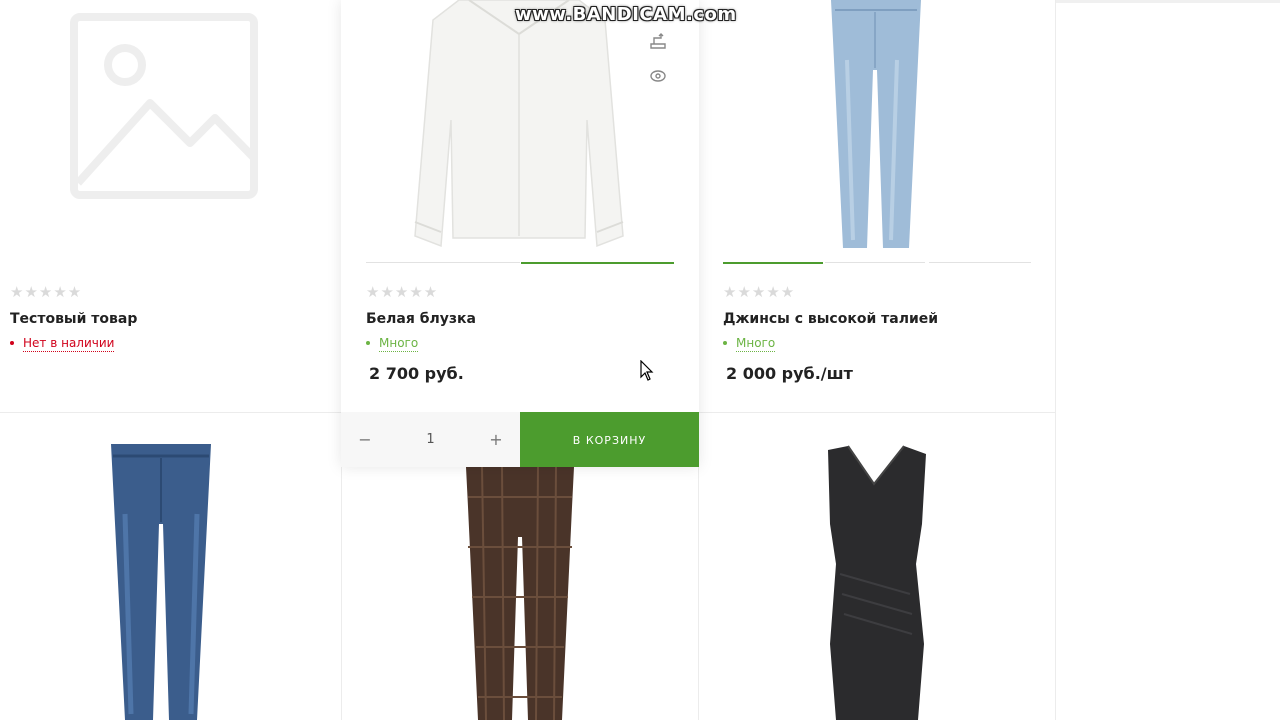 The width and height of the screenshot is (1280, 720). Describe the element at coordinates (658, 76) in the screenshot. I see `quick-view-eye-icon` at that location.